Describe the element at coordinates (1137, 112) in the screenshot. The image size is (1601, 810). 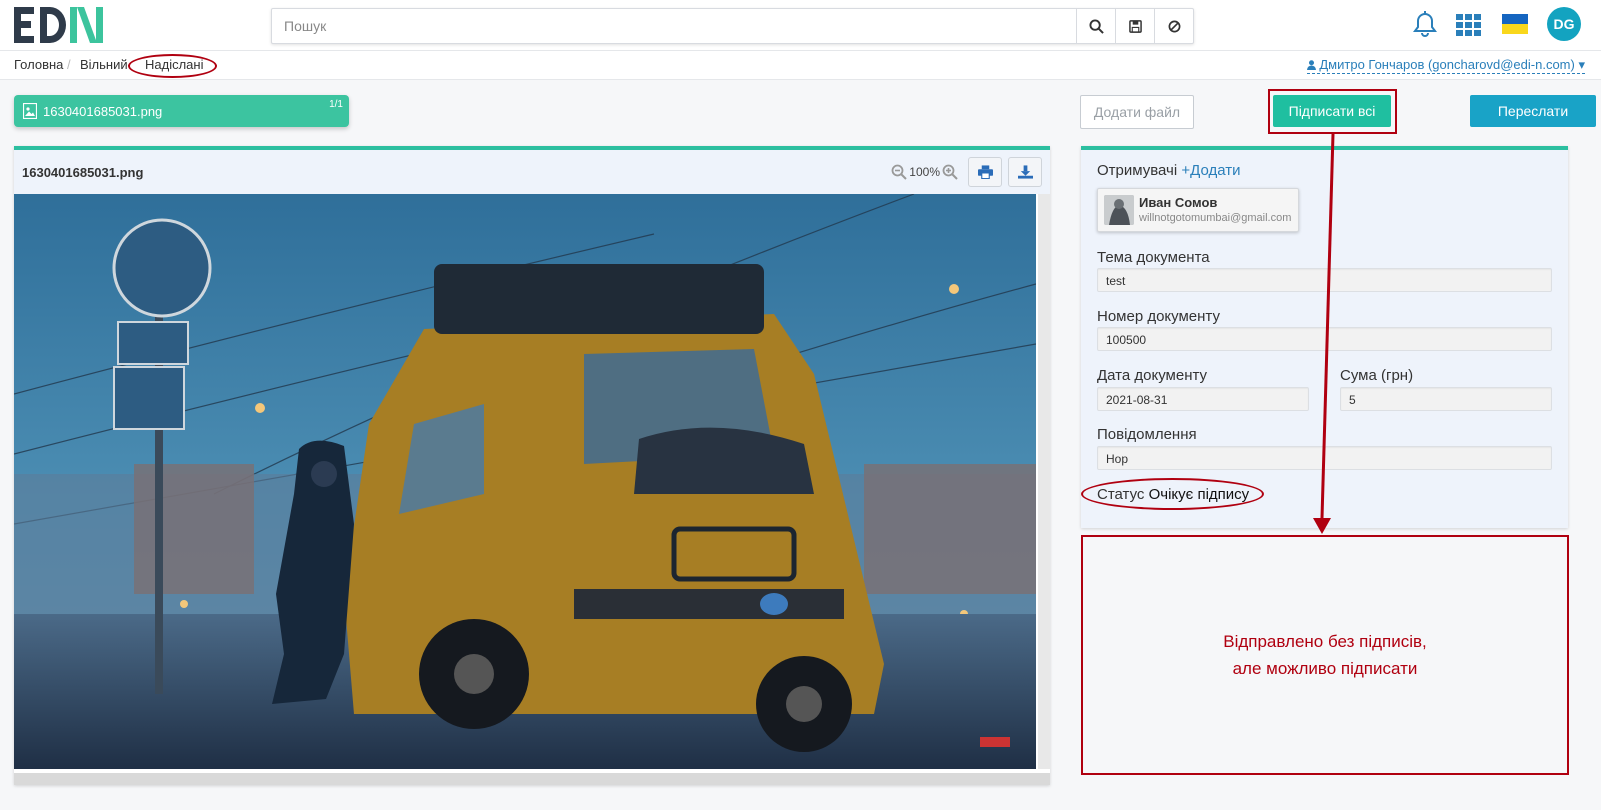
I see `add-file-button: Додати файл` at that location.